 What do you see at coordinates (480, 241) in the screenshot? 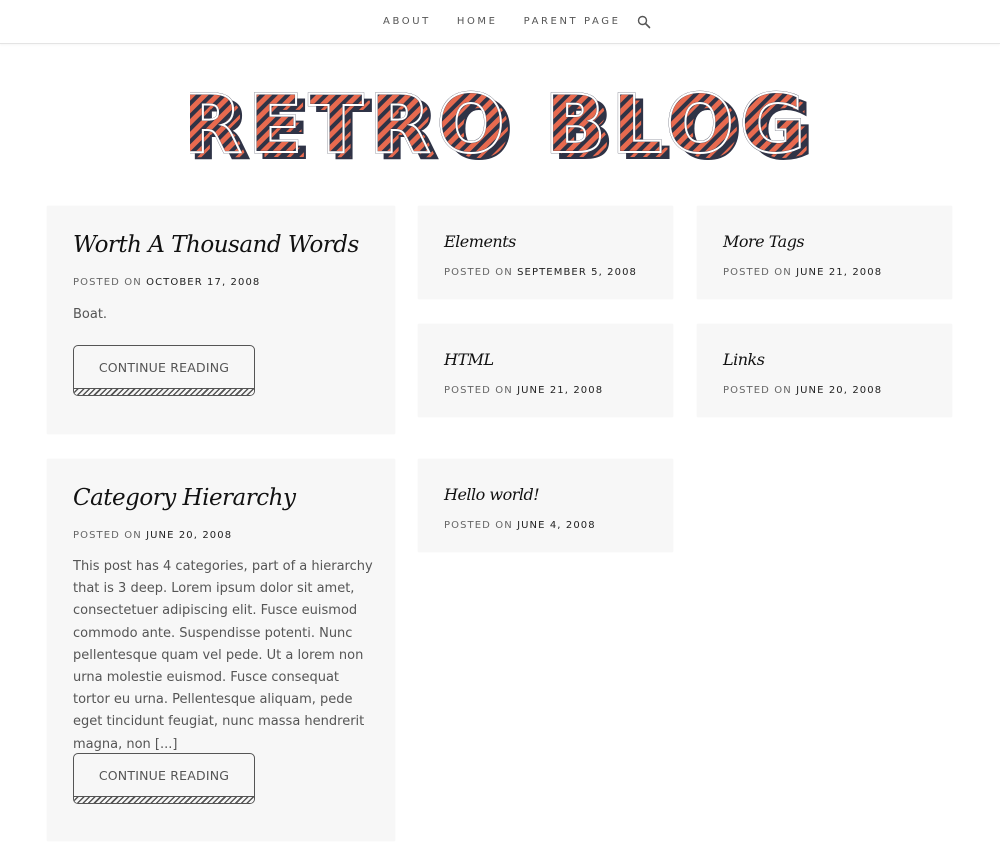
I see `post-title: Elements` at bounding box center [480, 241].